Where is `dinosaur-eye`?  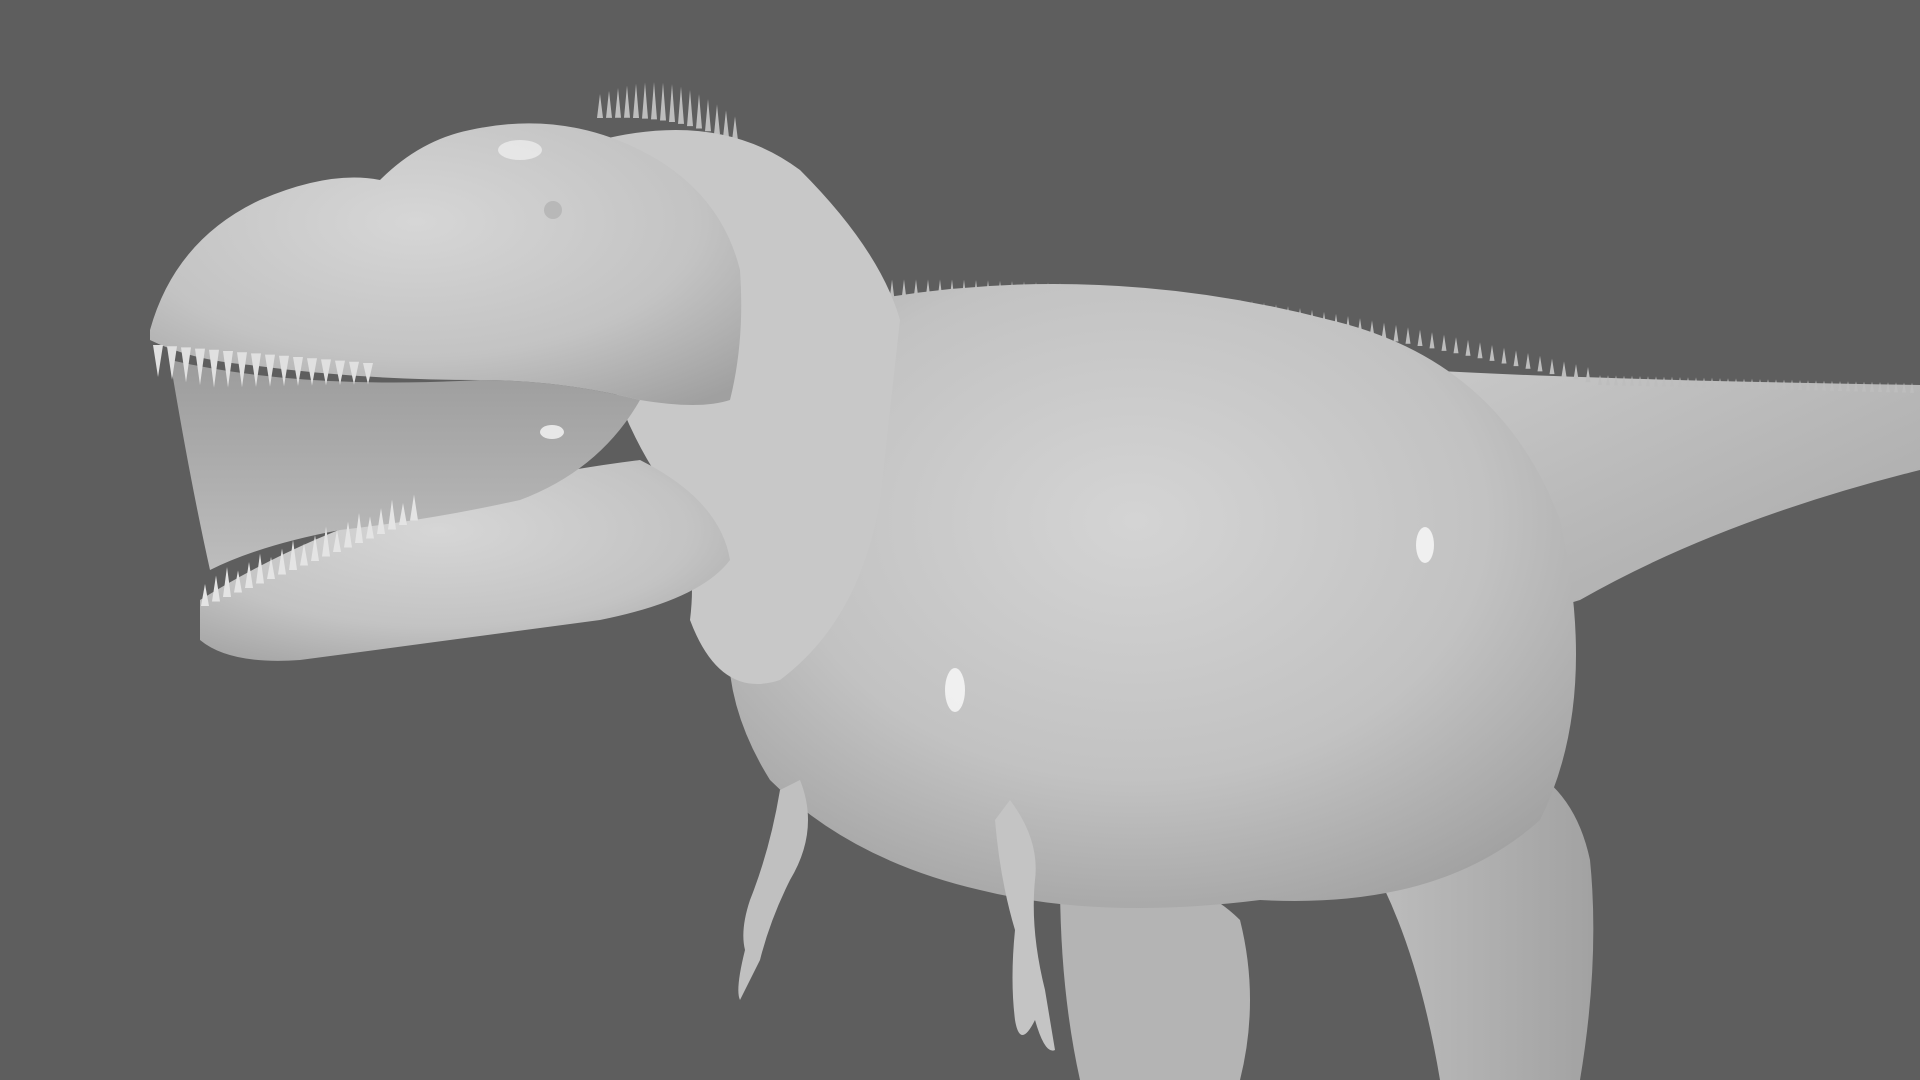 dinosaur-eye is located at coordinates (553, 210).